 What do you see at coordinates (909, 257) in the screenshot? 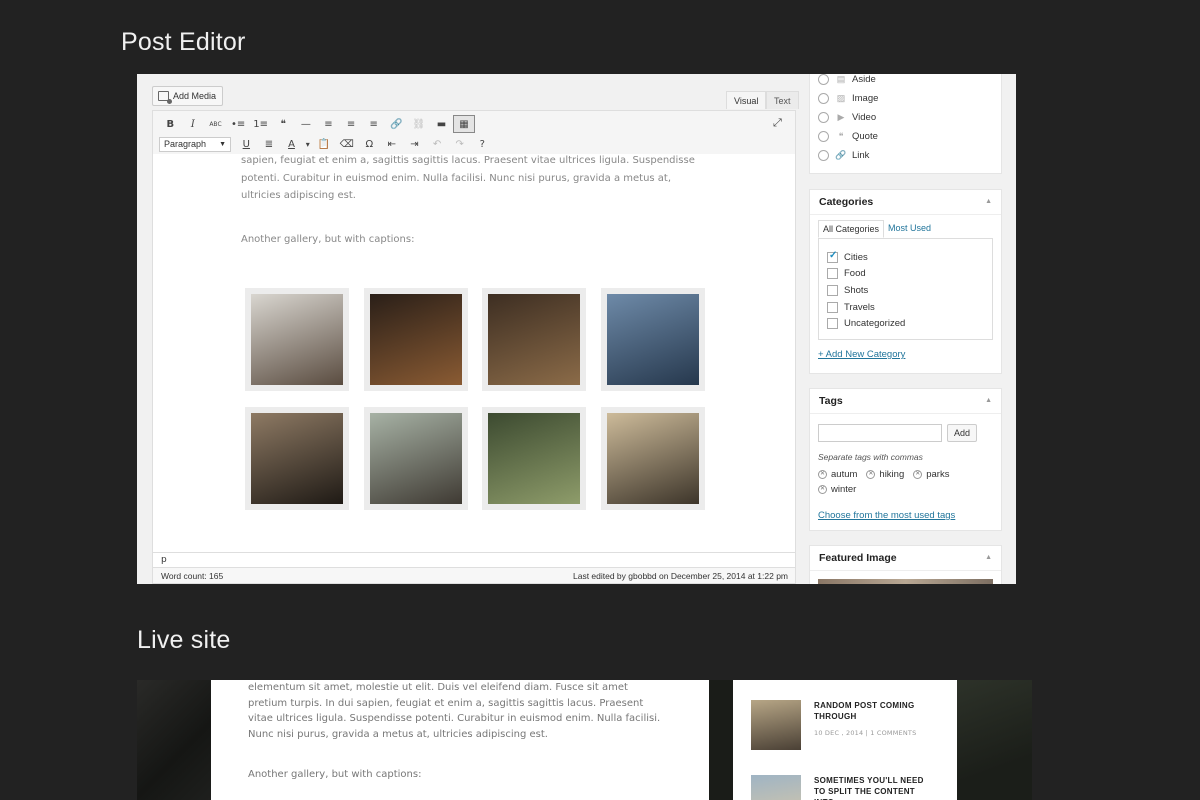
I see `category-item: Cities` at bounding box center [909, 257].